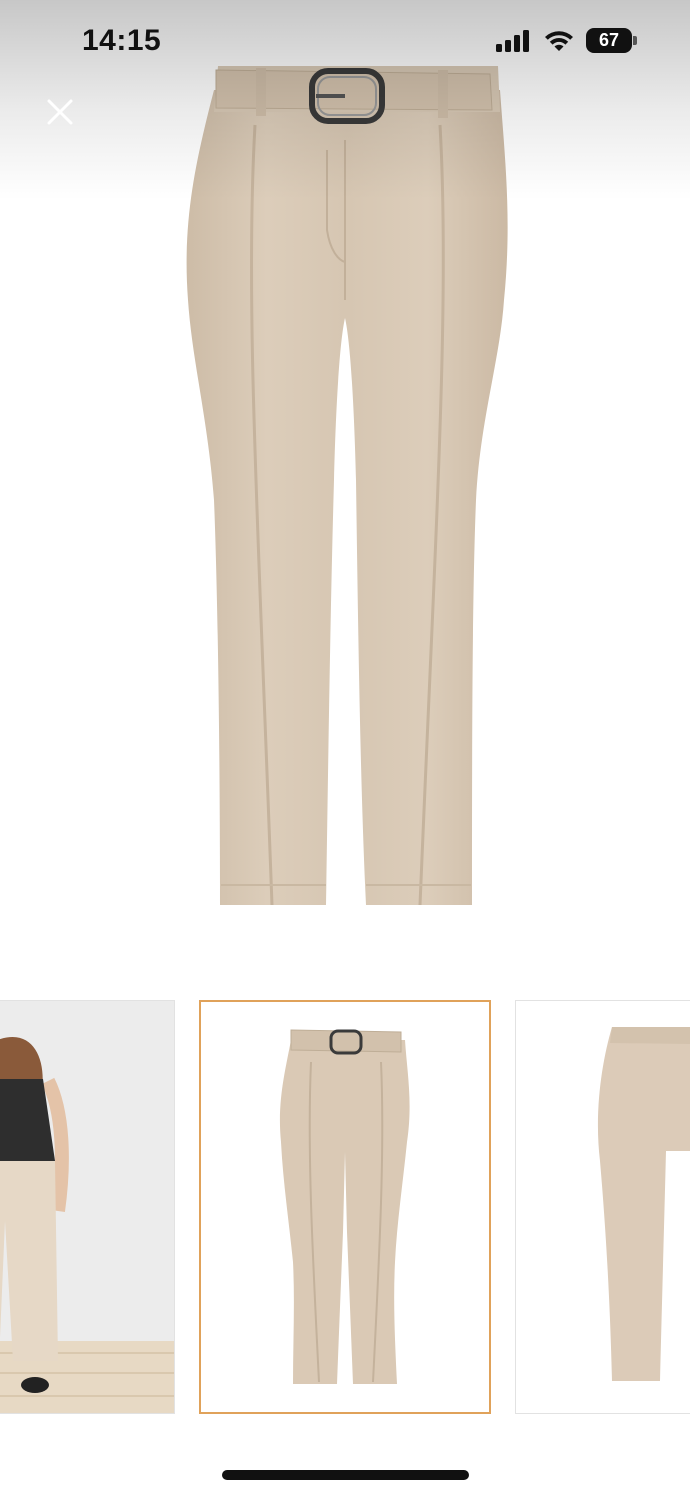  I want to click on cellular-signal-icon, so click(512, 41).